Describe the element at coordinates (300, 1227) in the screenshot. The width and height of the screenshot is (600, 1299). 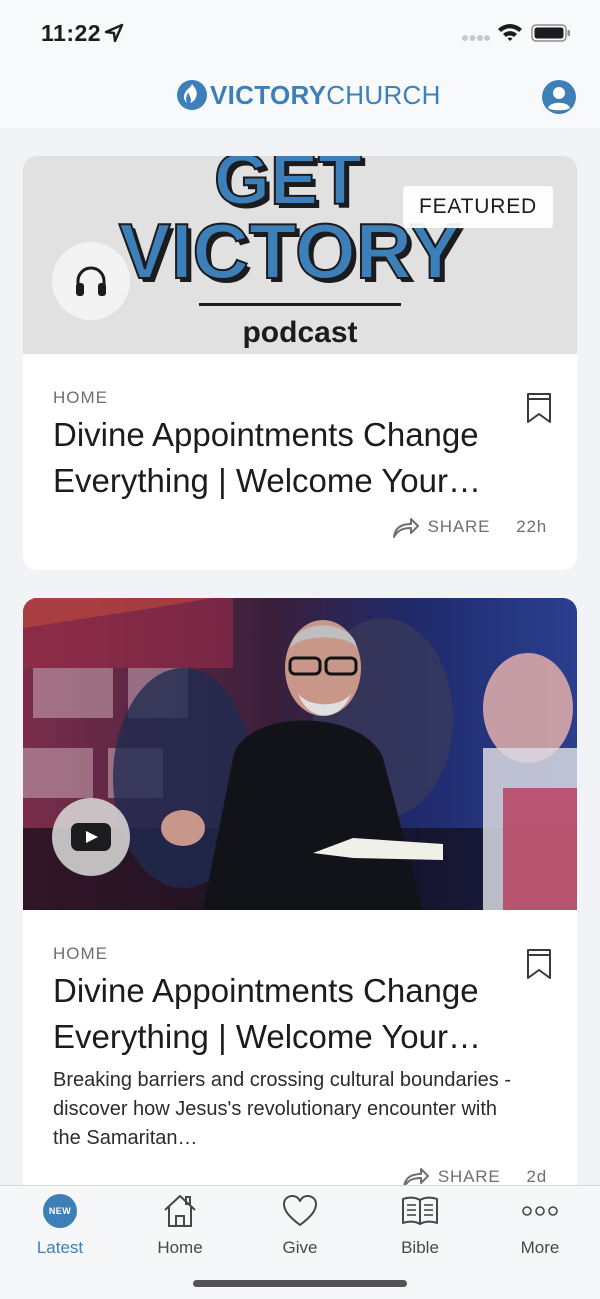
I see `tab-give: Give` at that location.